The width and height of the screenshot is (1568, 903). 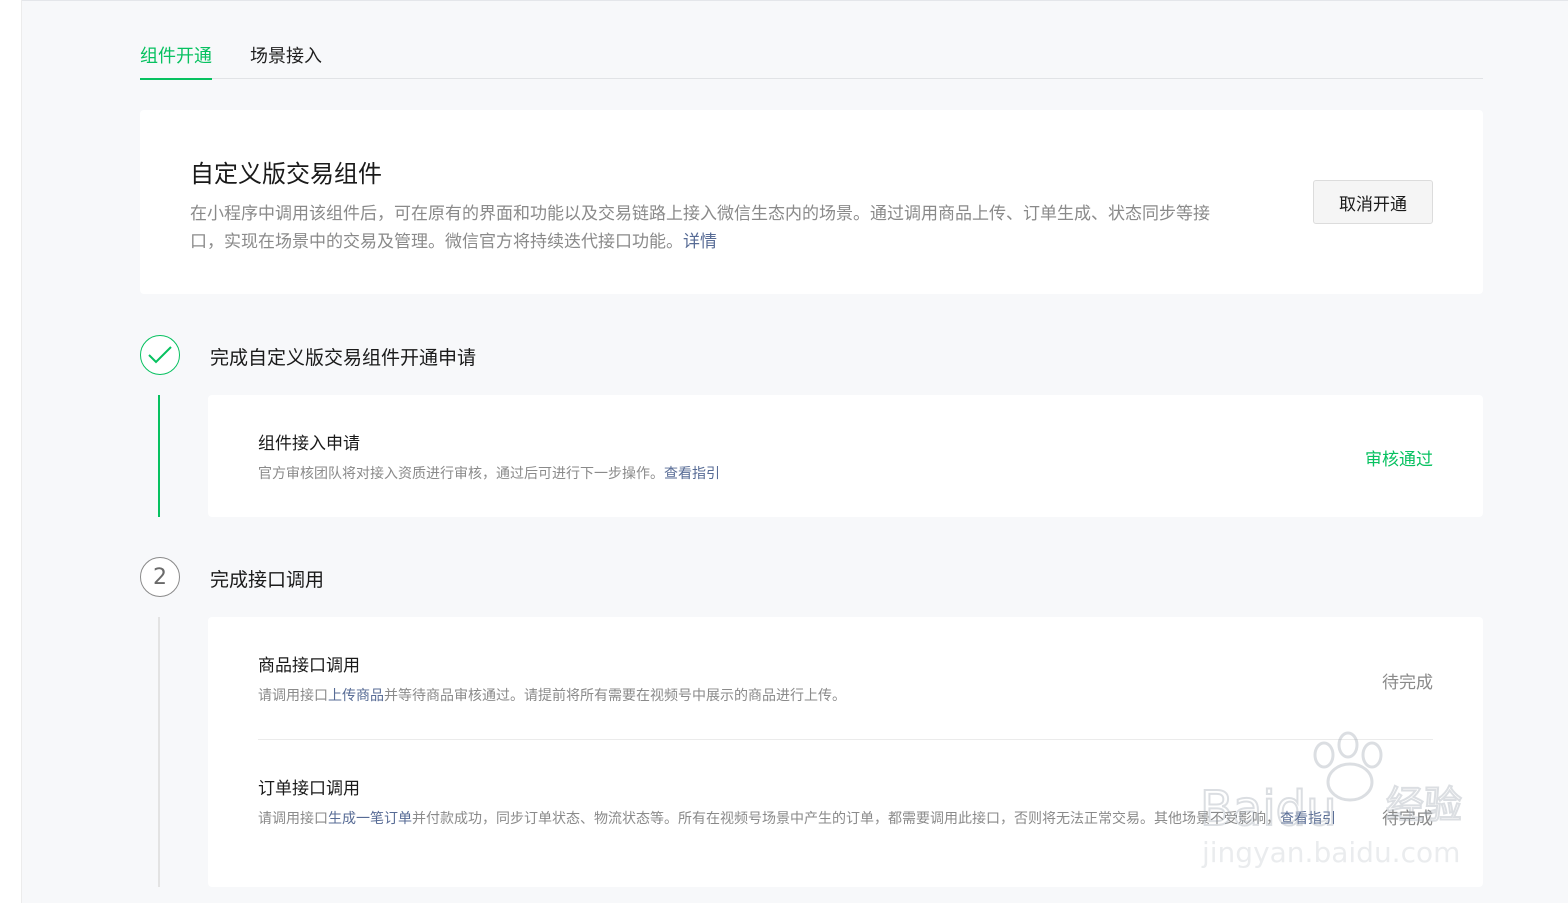 I want to click on product-api-desc-pre: 请调用接口, so click(x=293, y=696).